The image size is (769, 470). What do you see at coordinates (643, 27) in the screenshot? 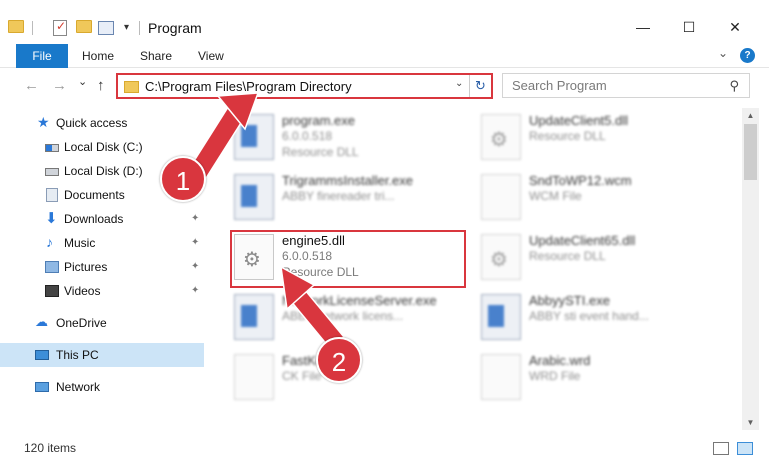
I see `minimize-button: —` at bounding box center [643, 27].